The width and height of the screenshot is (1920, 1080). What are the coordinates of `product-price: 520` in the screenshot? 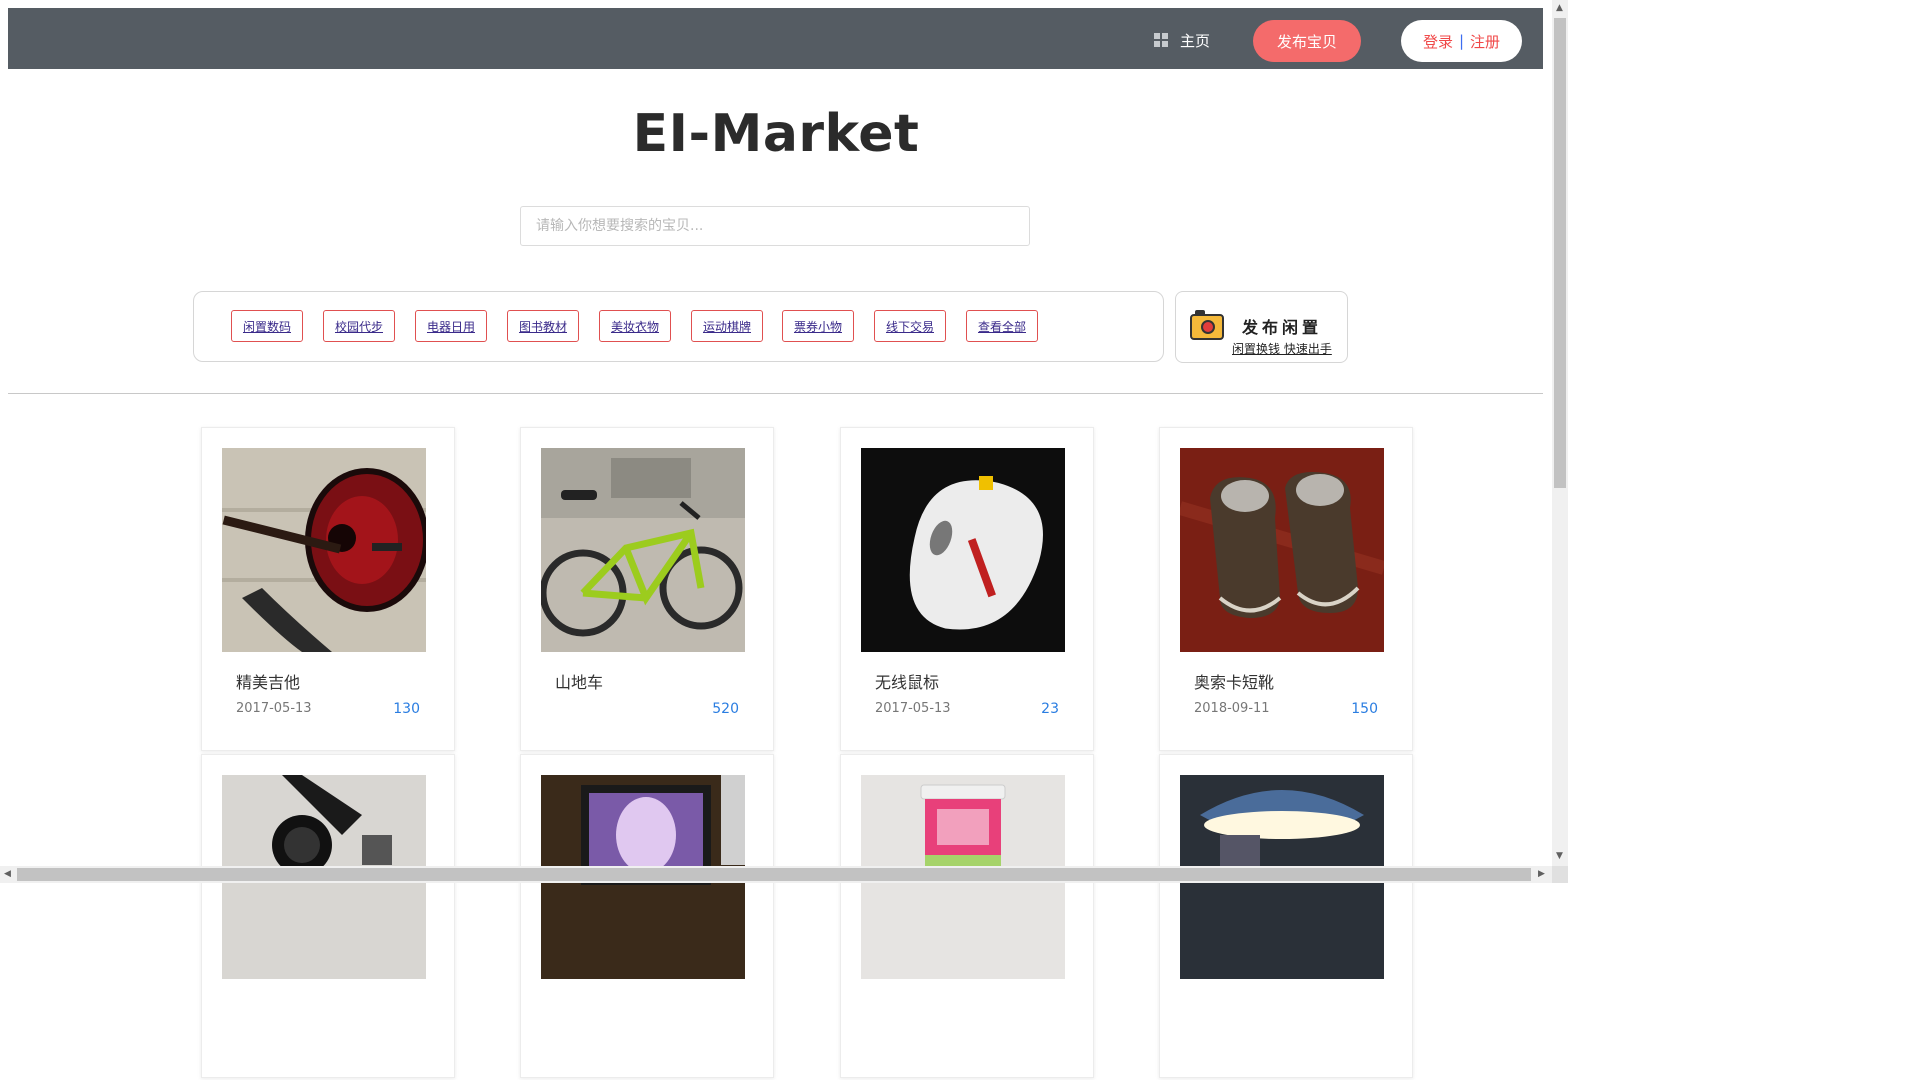 It's located at (725, 709).